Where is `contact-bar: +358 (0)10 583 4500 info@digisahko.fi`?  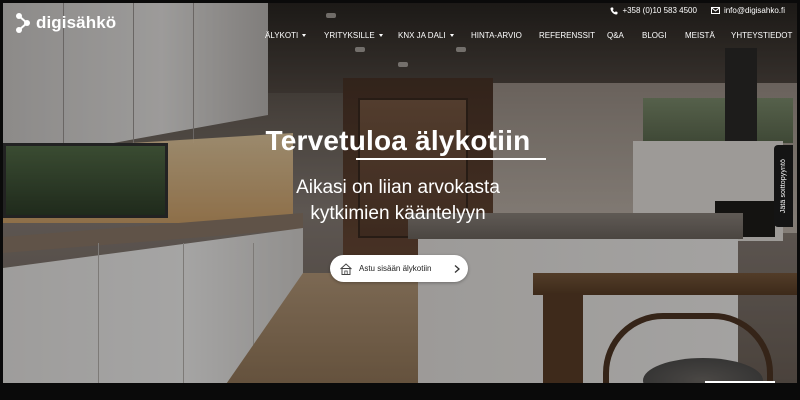
contact-bar: +358 (0)10 583 4500 info@digisahko.fi is located at coordinates (697, 10).